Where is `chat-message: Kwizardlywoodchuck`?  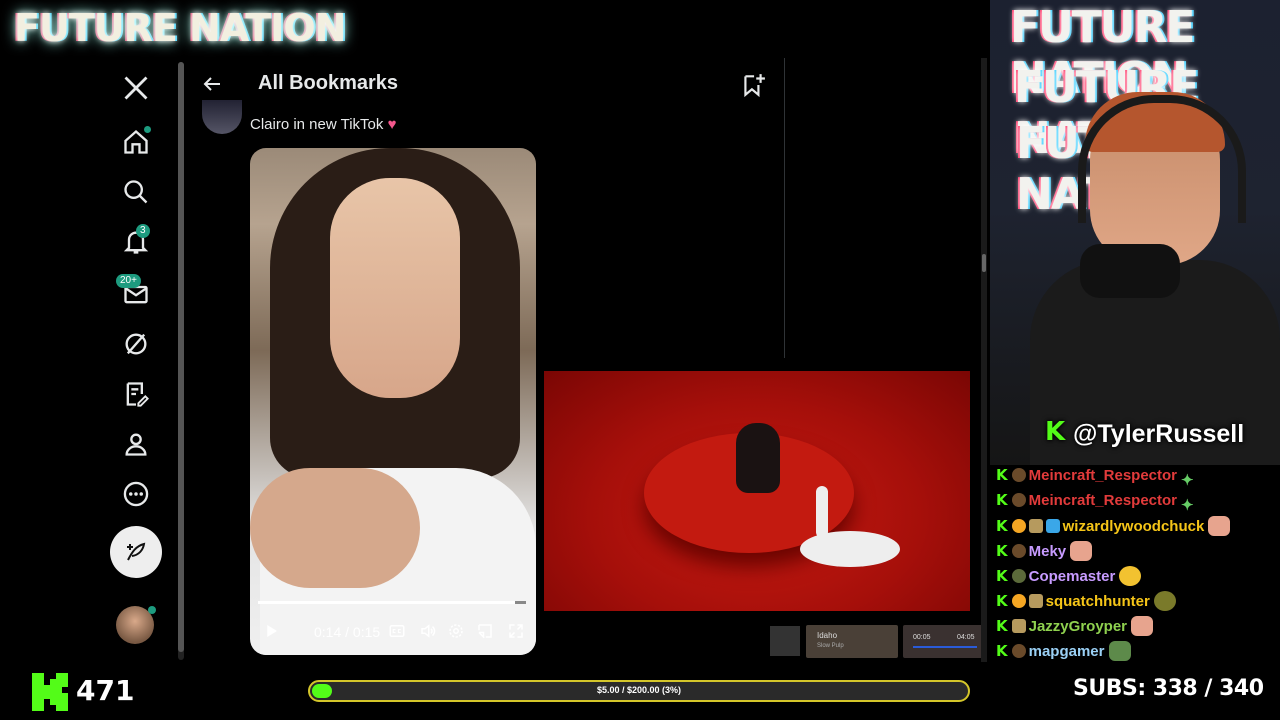 chat-message: Kwizardlywoodchuck is located at coordinates (1113, 527).